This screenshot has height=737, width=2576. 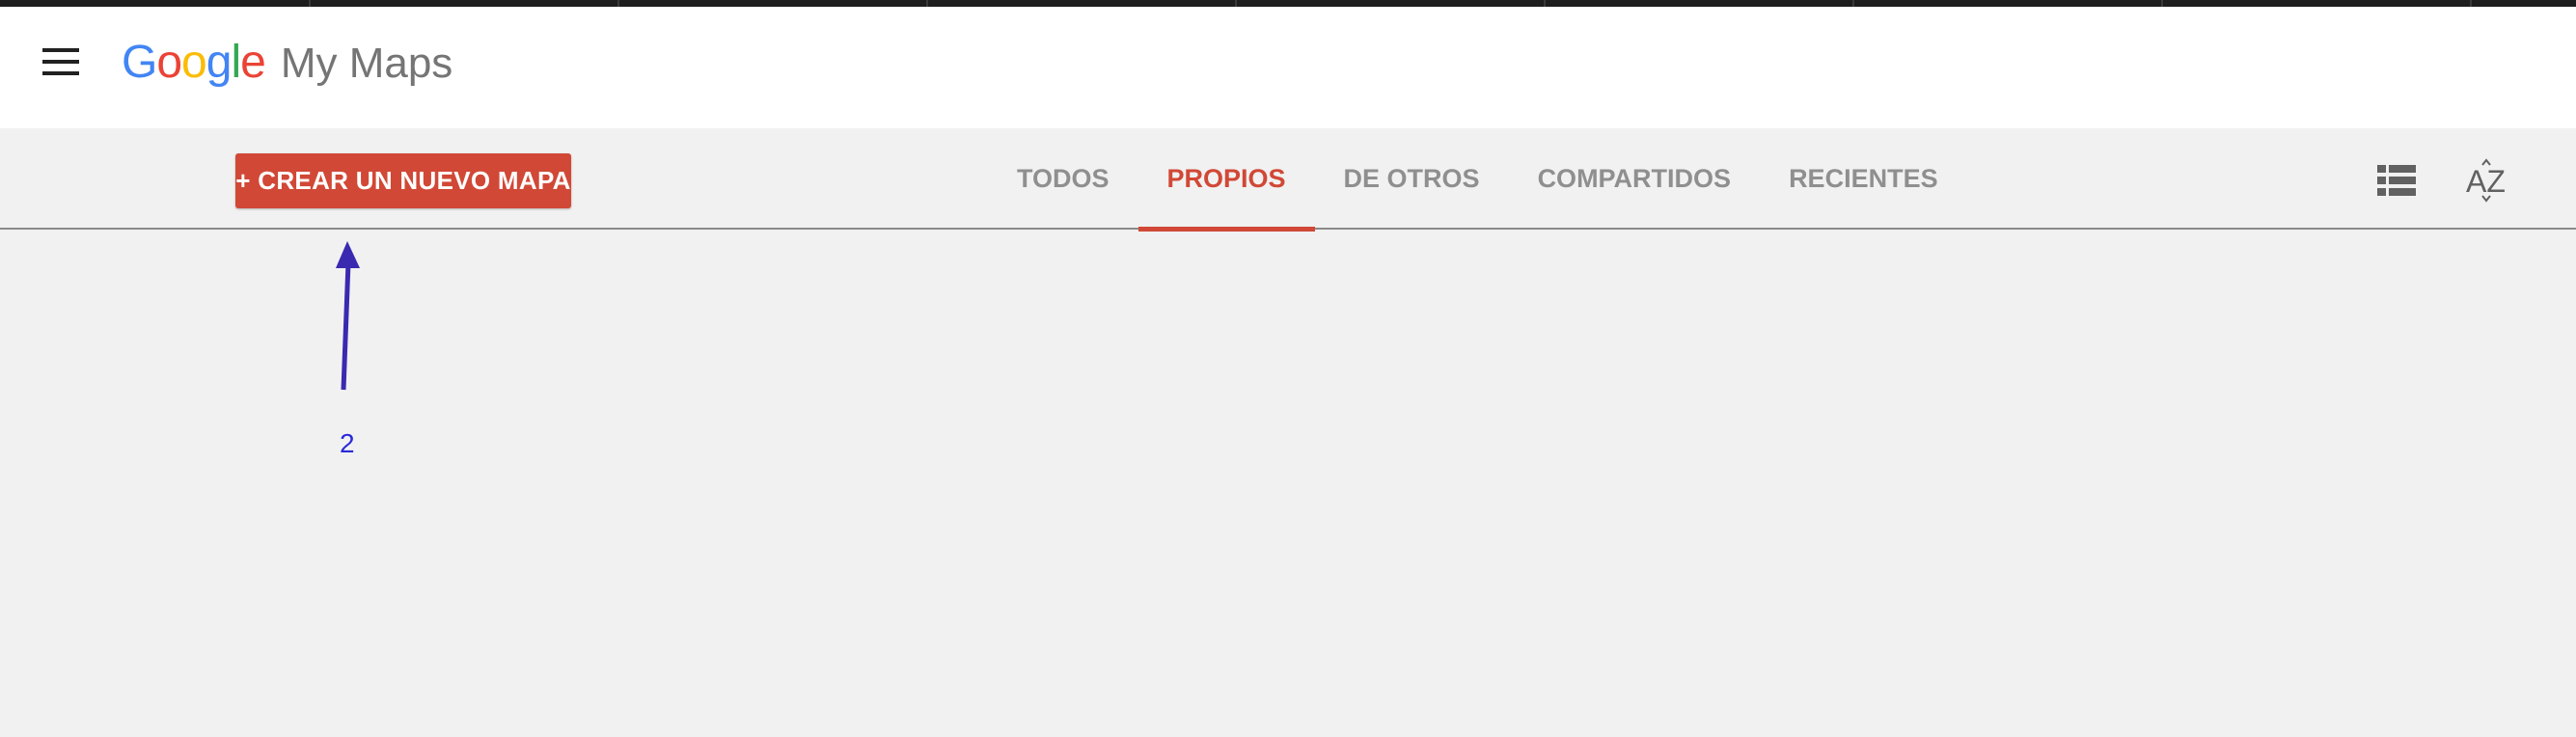 What do you see at coordinates (1412, 179) in the screenshot?
I see `tab-de-otros: DE OTROS` at bounding box center [1412, 179].